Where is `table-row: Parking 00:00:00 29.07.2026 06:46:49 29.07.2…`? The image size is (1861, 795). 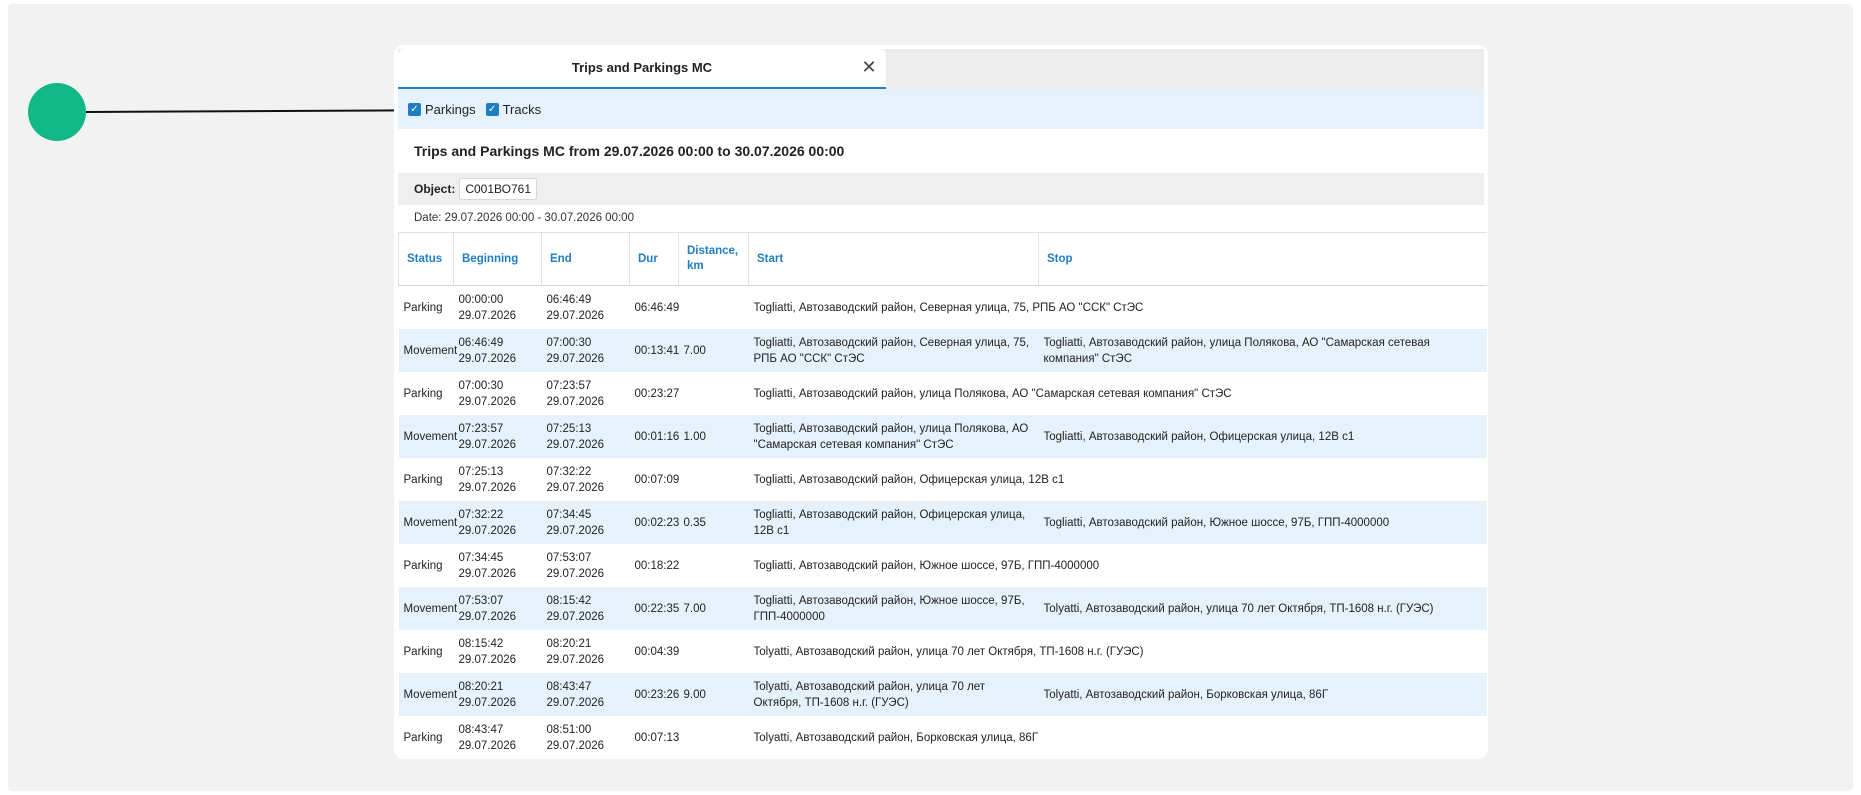 table-row: Parking 00:00:00 29.07.2026 06:46:49 29.07.2… is located at coordinates (943, 308).